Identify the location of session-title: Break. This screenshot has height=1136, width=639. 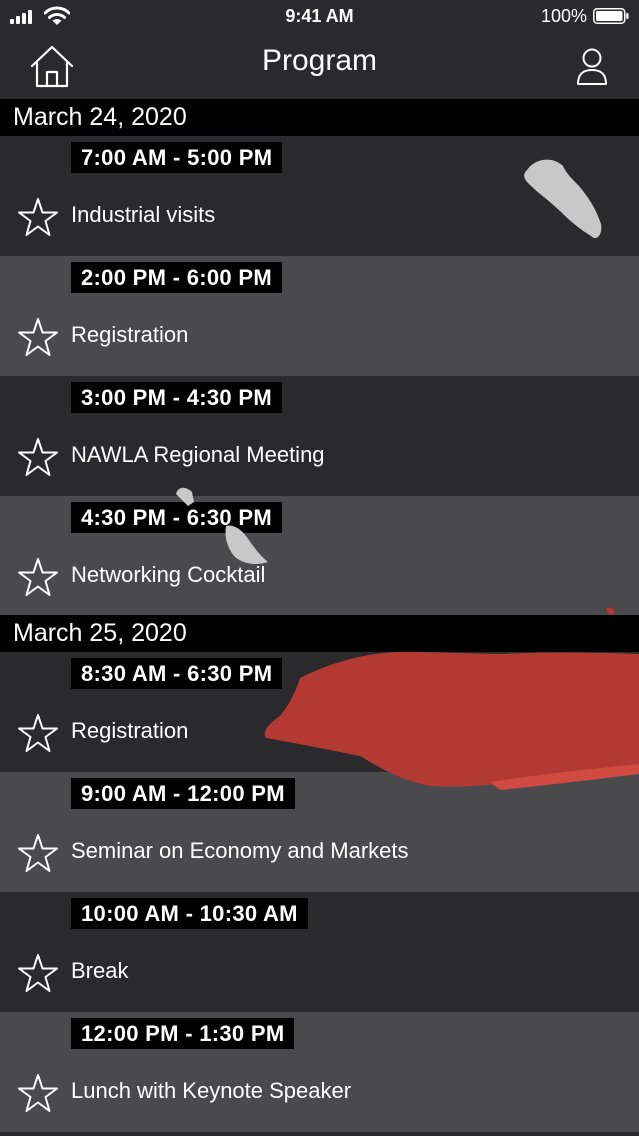
(100, 970).